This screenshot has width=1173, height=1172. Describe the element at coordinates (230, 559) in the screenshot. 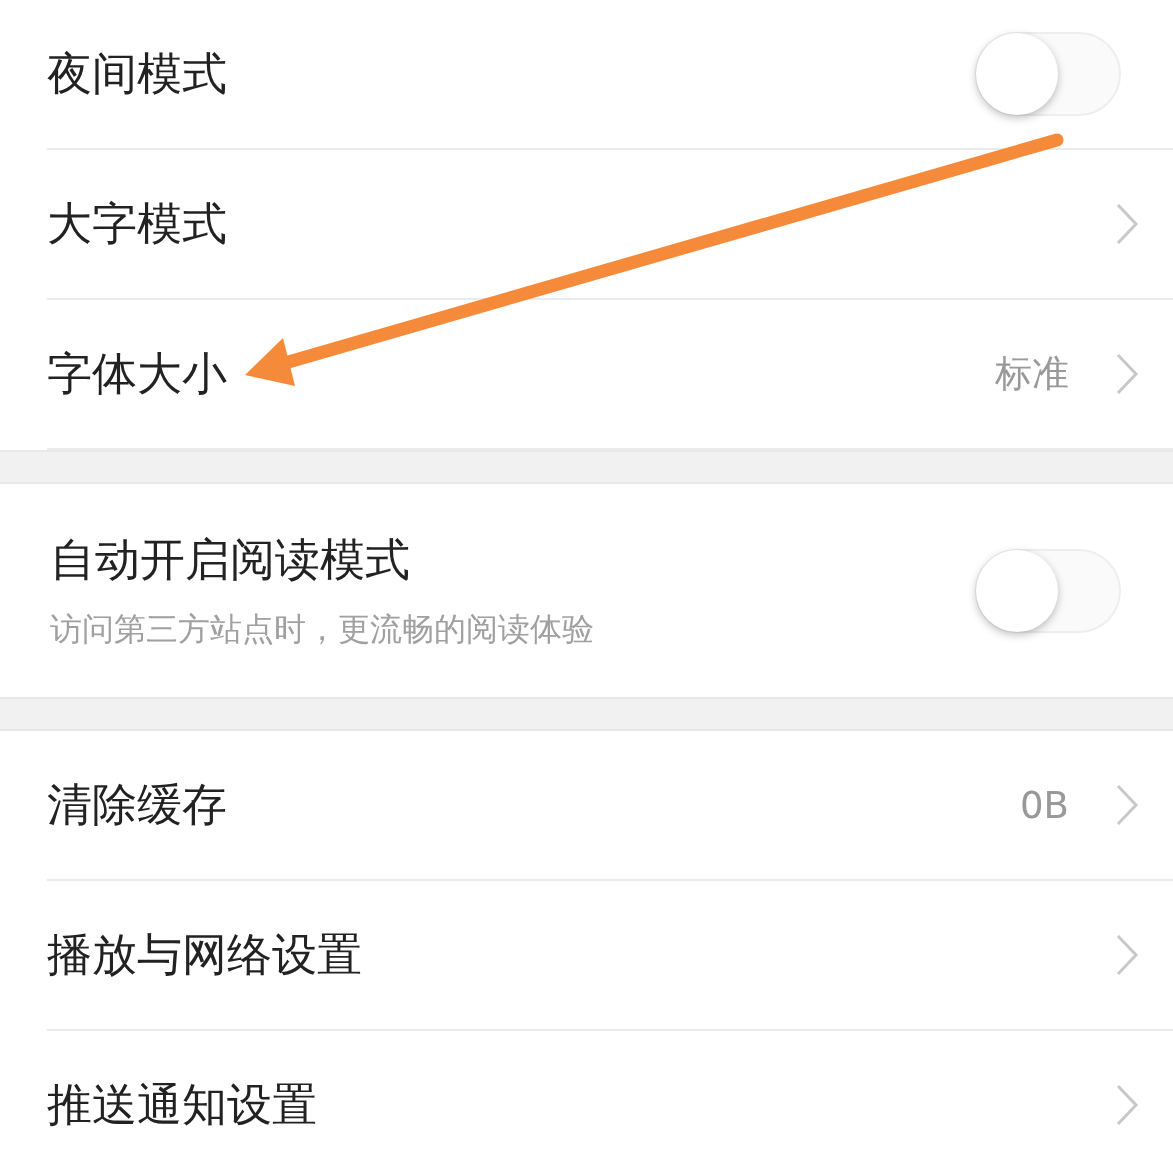

I see `setting-label: 自动开启阅读模式` at that location.